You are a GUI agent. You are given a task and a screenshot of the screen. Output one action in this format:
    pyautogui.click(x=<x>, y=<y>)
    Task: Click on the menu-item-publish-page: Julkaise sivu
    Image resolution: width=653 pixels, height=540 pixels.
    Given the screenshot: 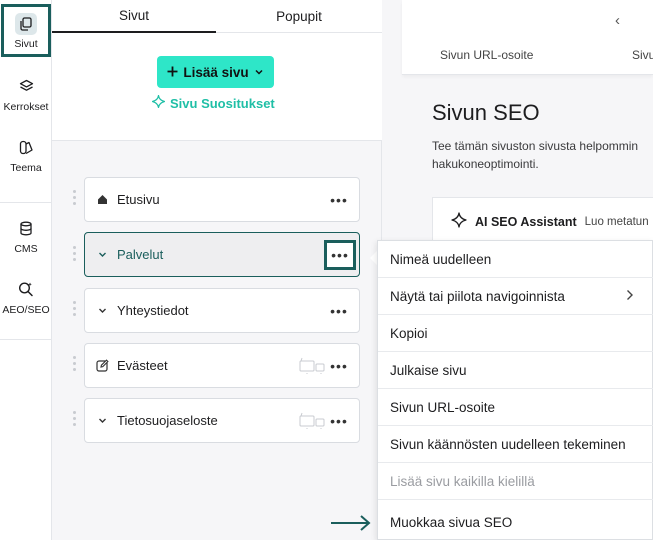 What is the action you would take?
    pyautogui.click(x=515, y=370)
    